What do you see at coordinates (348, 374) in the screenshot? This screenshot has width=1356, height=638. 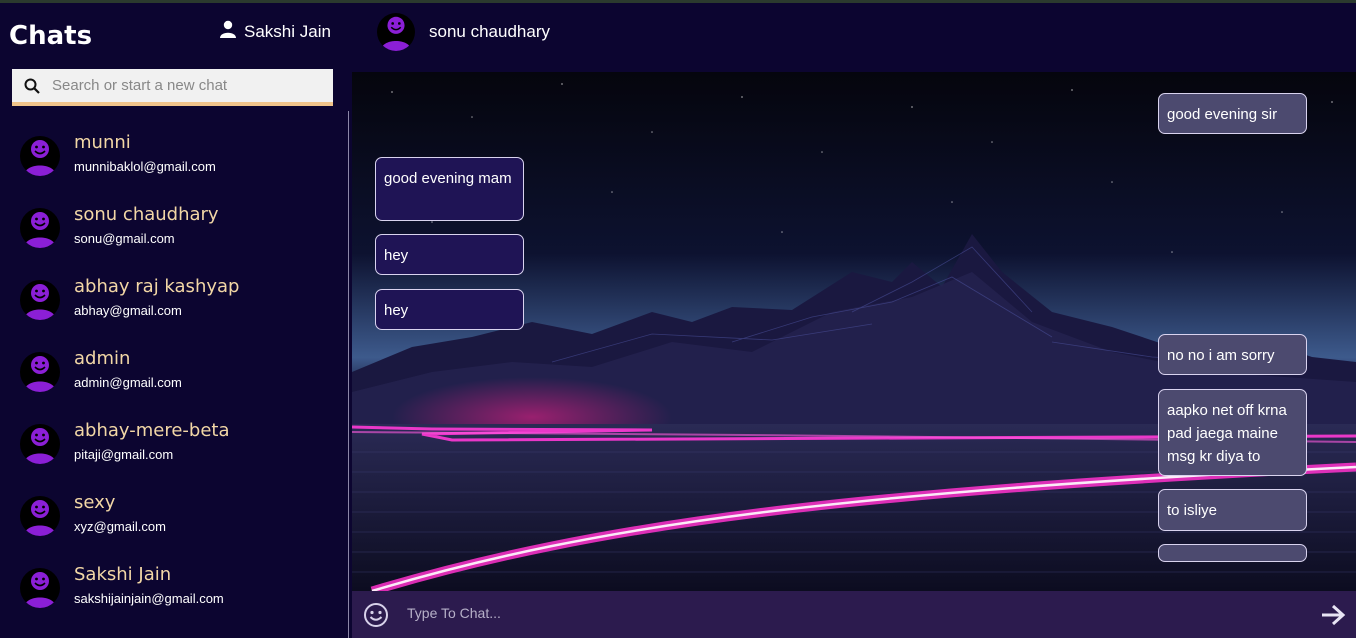 I see `sidebar-divider` at bounding box center [348, 374].